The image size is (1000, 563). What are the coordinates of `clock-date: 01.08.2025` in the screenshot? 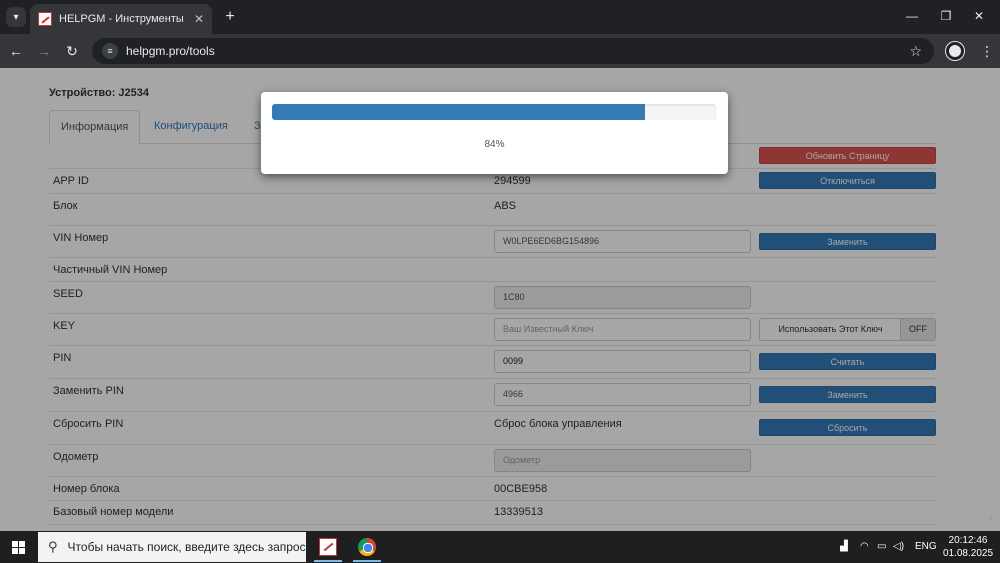 It's located at (968, 553).